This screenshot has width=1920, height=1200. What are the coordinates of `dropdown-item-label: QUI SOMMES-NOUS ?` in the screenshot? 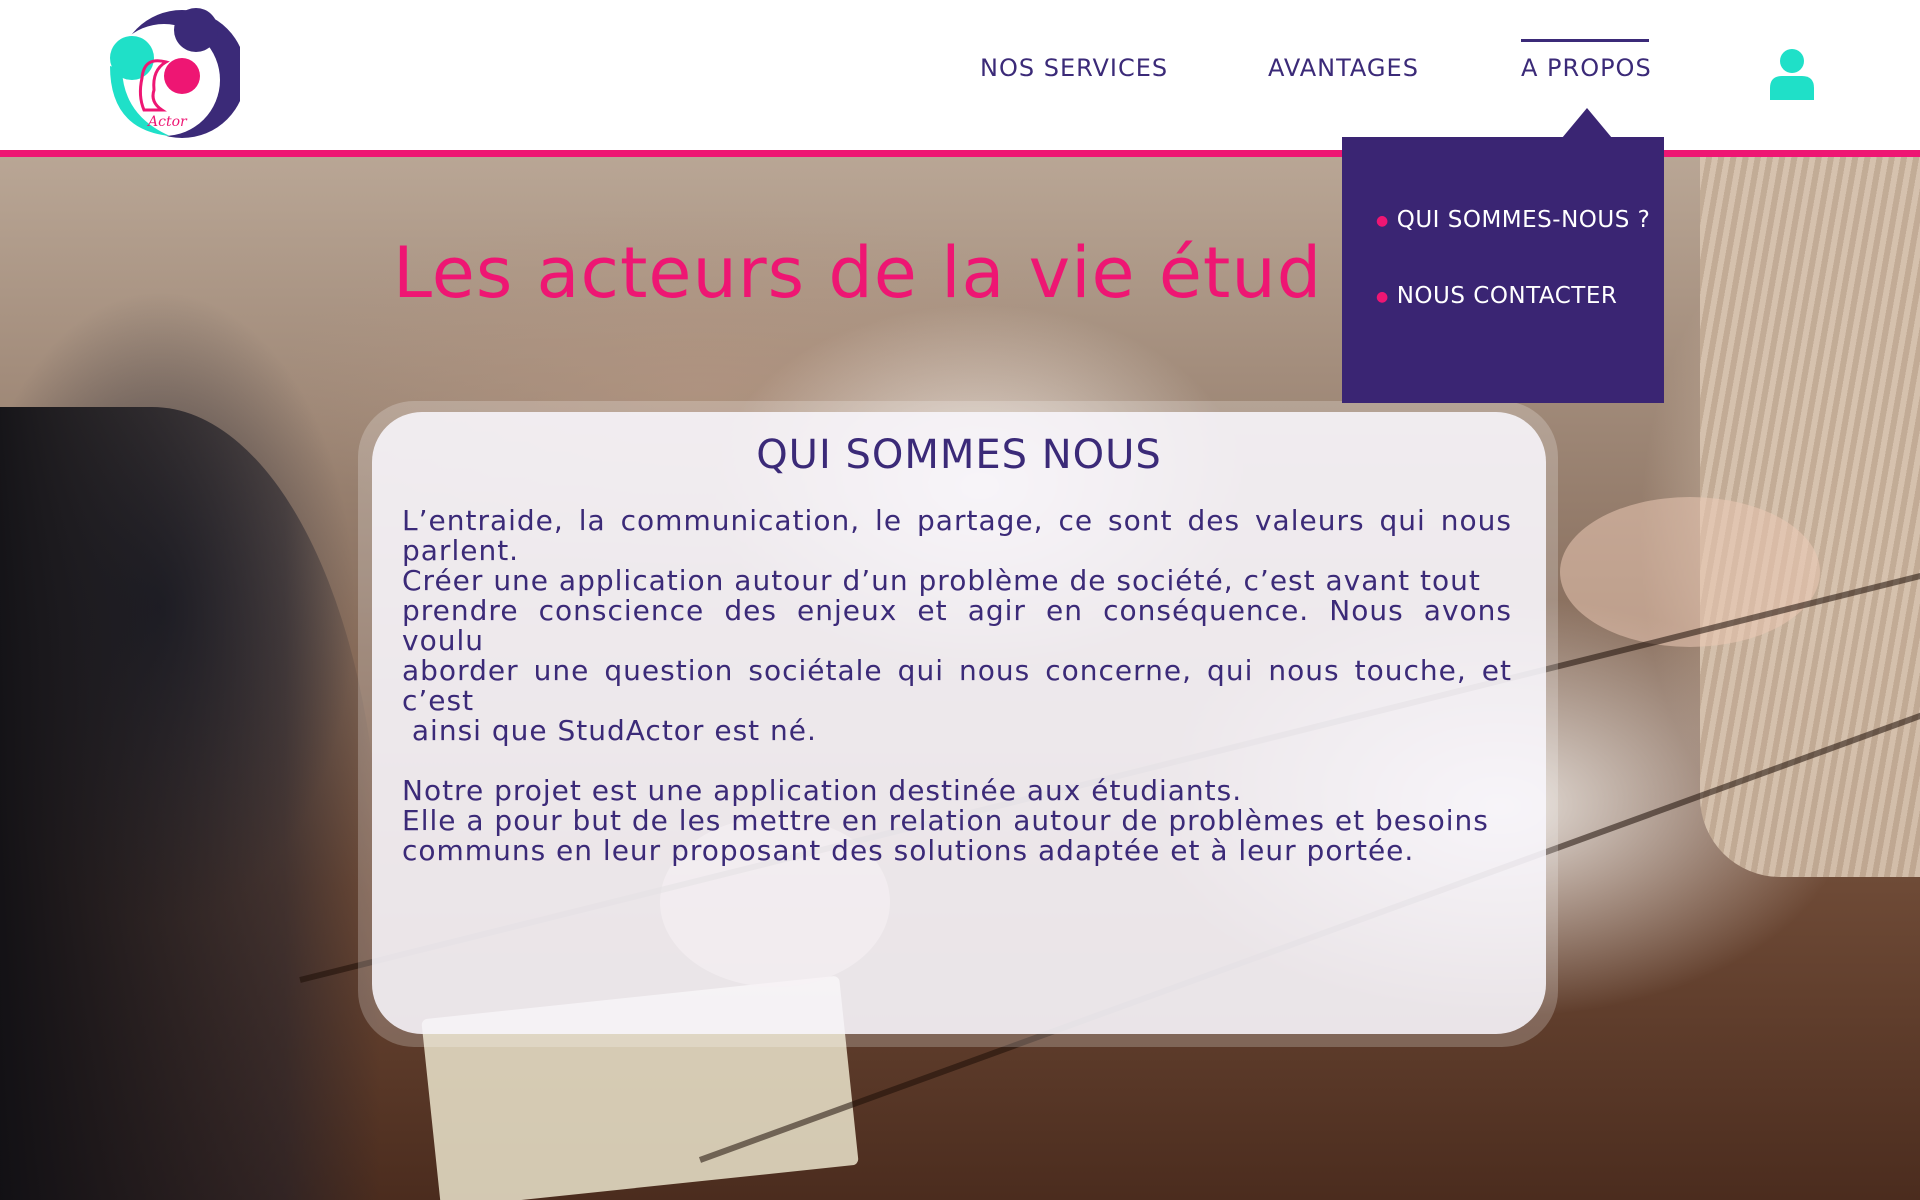 It's located at (1523, 220).